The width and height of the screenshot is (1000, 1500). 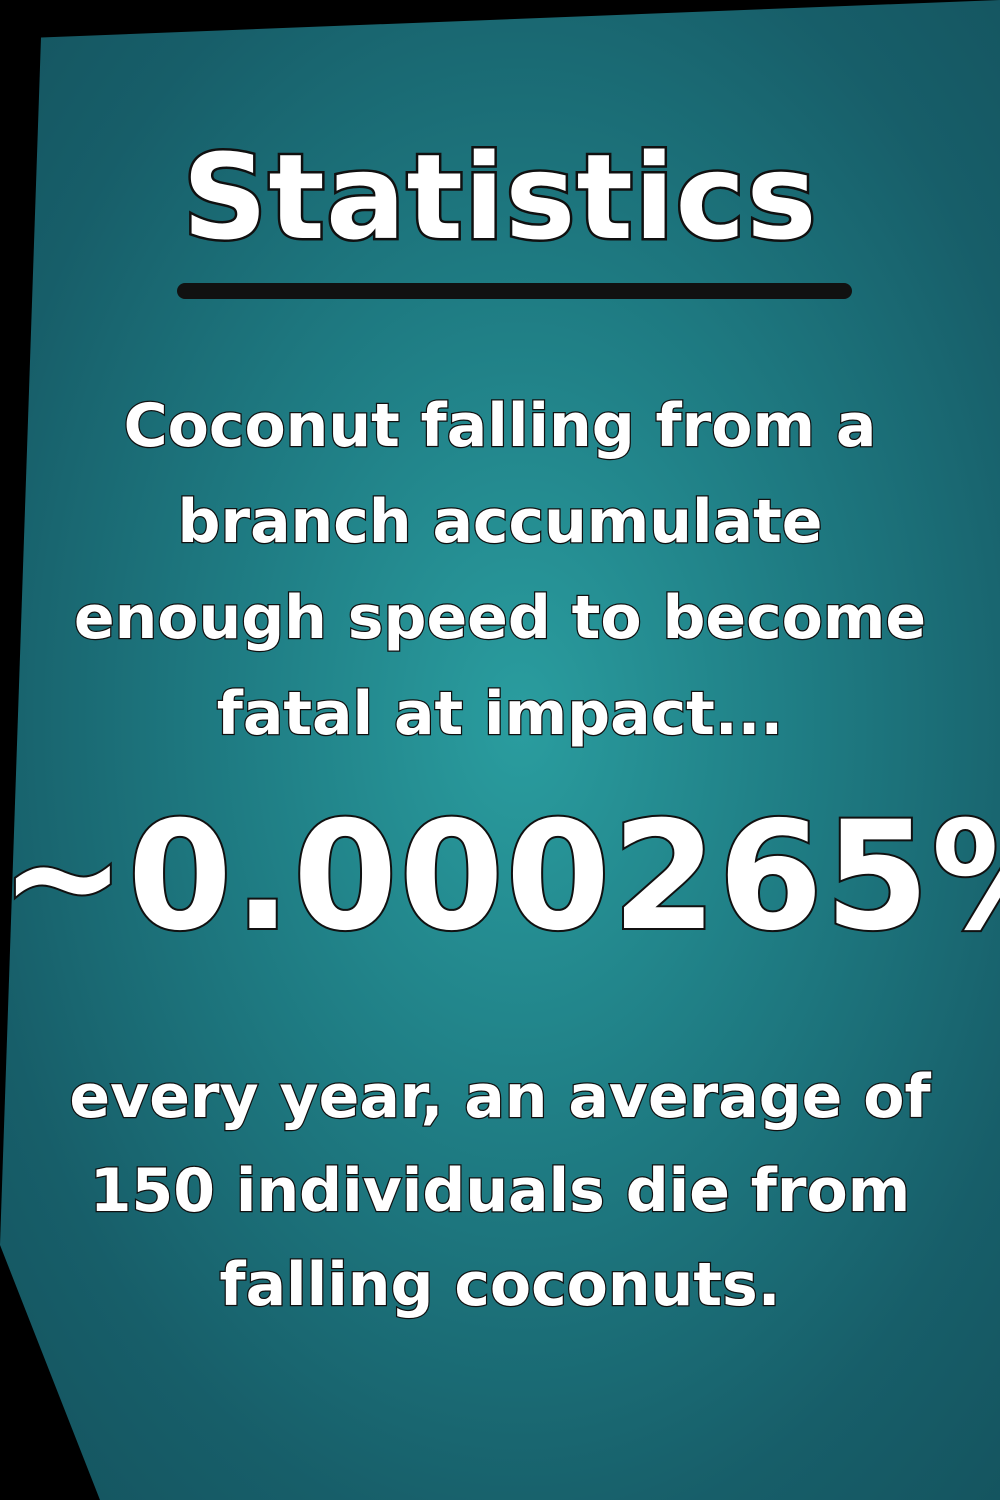 What do you see at coordinates (499, 426) in the screenshot?
I see `description-line: Coconut falling from a` at bounding box center [499, 426].